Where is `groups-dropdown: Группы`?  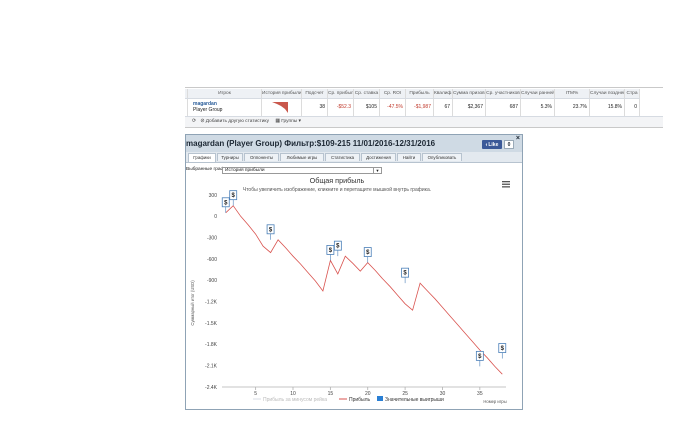 groups-dropdown: Группы is located at coordinates (289, 121).